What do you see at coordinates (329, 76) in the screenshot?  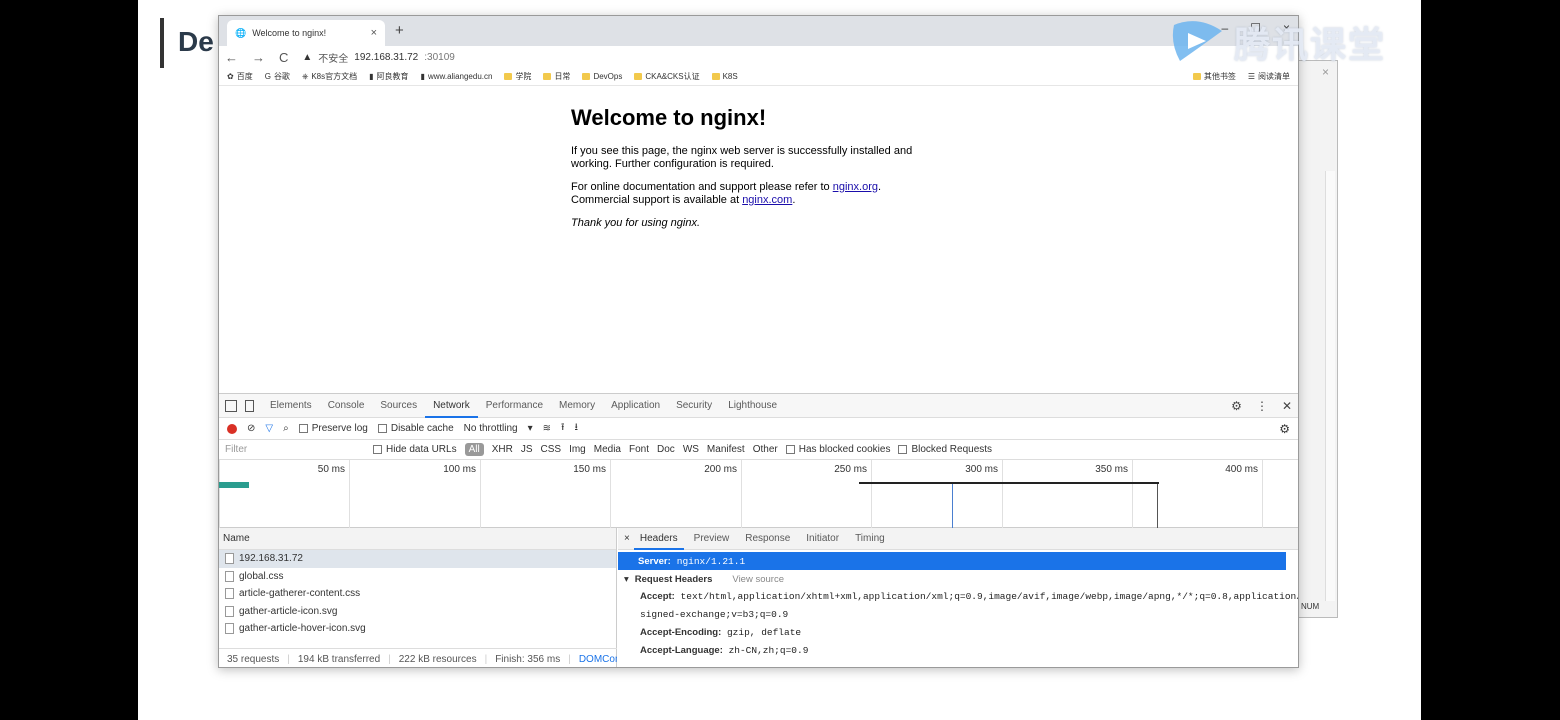 I see `bookmark-k8s-docs: ⎈ K8s官方文档` at bounding box center [329, 76].